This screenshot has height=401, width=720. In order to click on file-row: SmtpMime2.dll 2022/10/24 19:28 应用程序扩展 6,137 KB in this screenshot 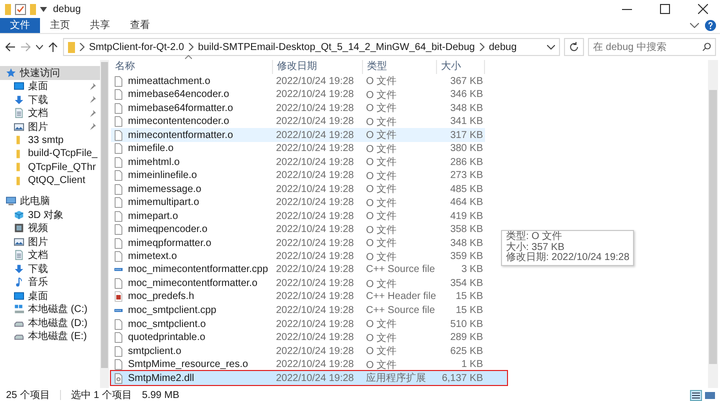, I will do `click(309, 377)`.